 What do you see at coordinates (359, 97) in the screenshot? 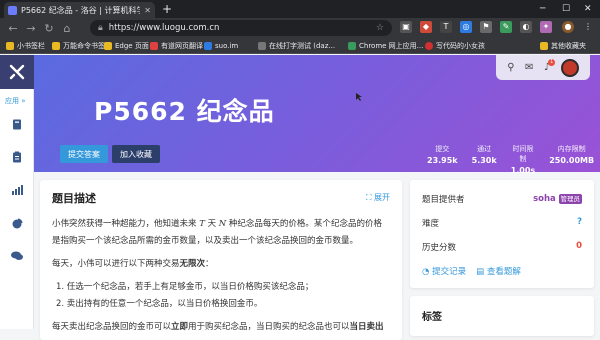
I see `mouse-cursor-icon` at bounding box center [359, 97].